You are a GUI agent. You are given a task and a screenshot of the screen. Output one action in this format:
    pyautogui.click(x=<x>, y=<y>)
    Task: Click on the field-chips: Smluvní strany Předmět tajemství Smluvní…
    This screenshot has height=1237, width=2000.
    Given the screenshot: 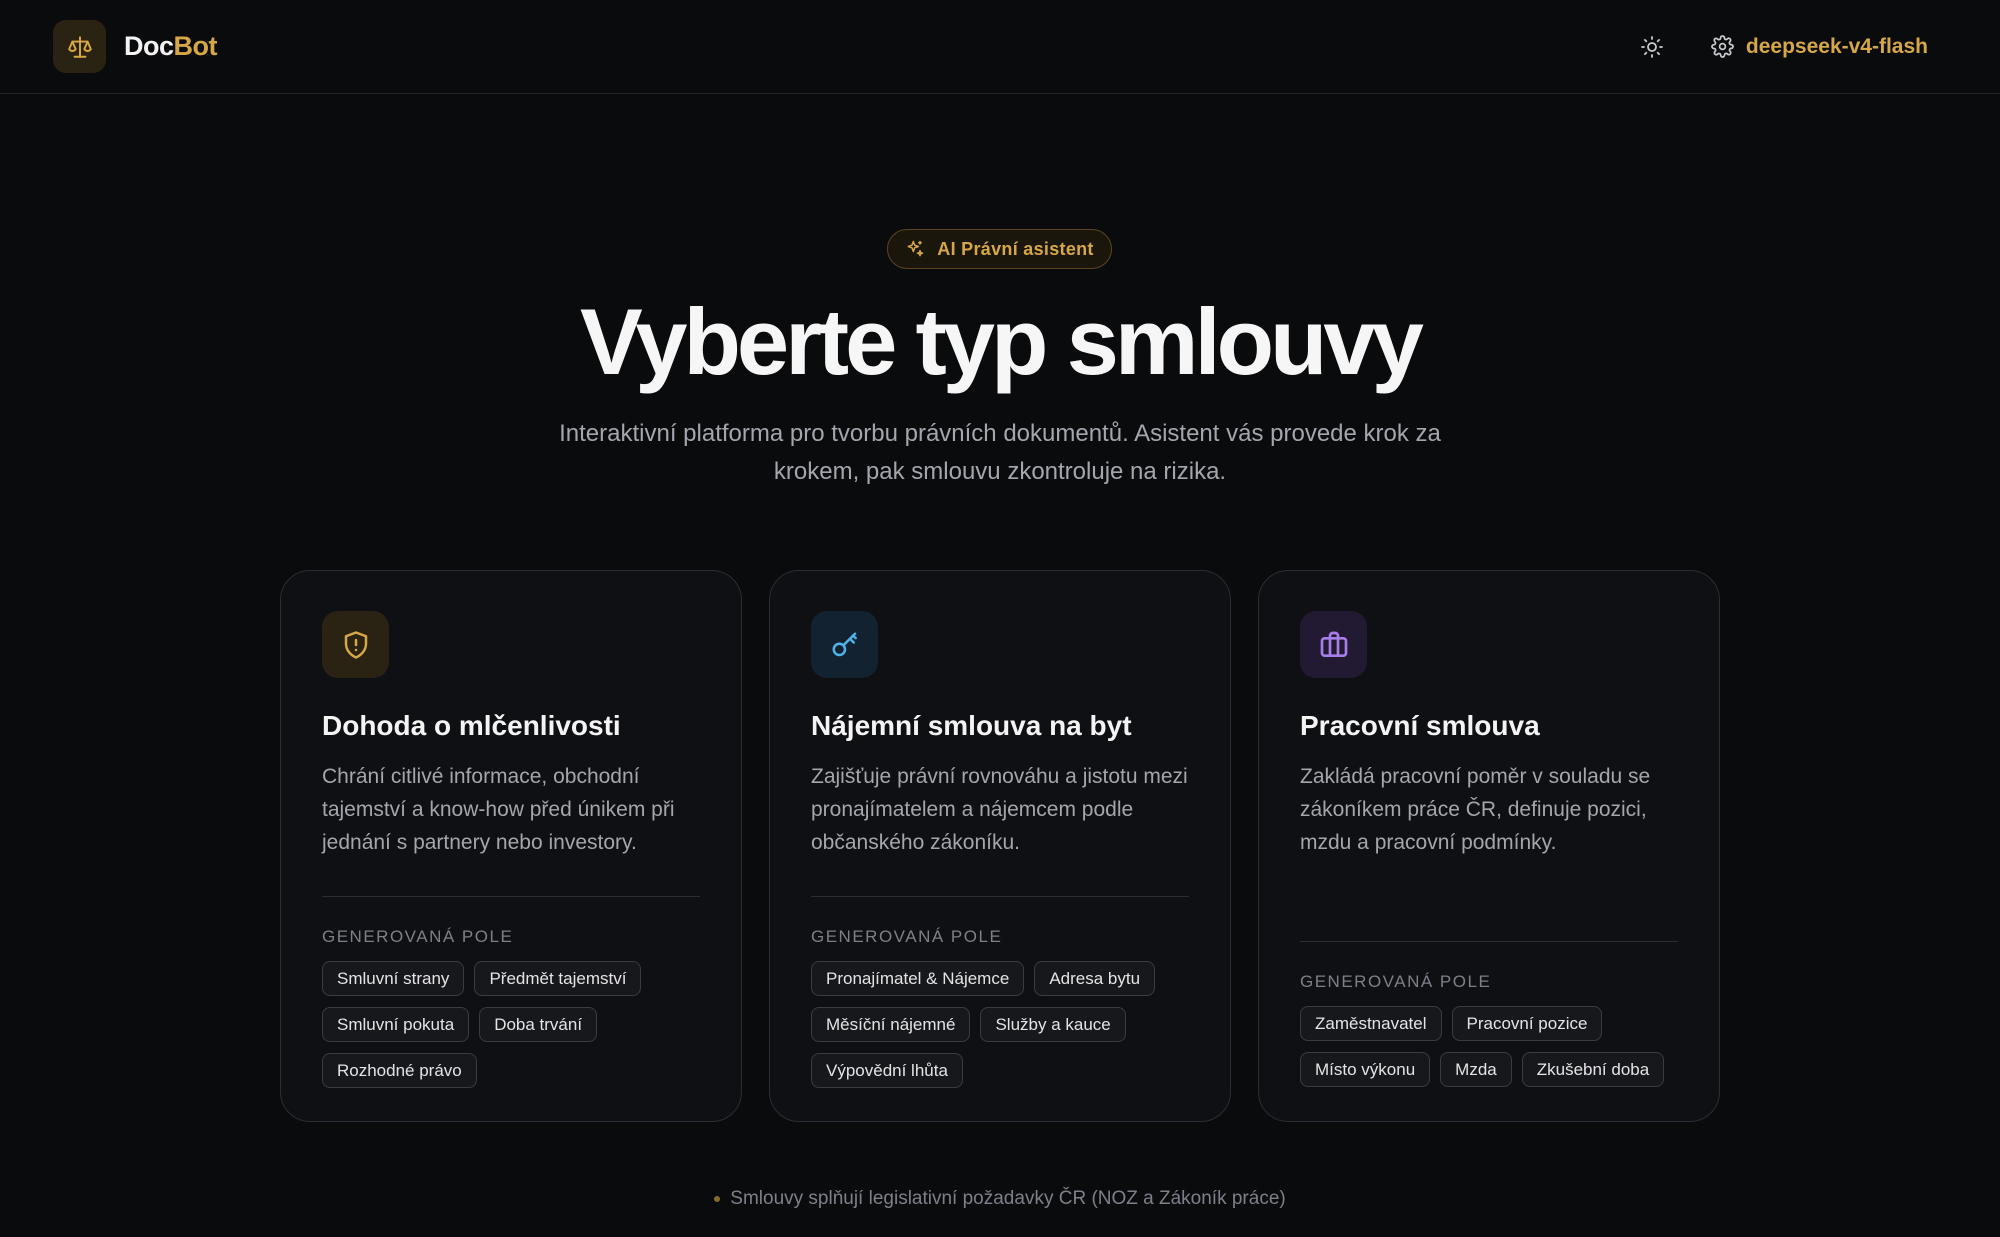 What is the action you would take?
    pyautogui.click(x=511, y=1024)
    